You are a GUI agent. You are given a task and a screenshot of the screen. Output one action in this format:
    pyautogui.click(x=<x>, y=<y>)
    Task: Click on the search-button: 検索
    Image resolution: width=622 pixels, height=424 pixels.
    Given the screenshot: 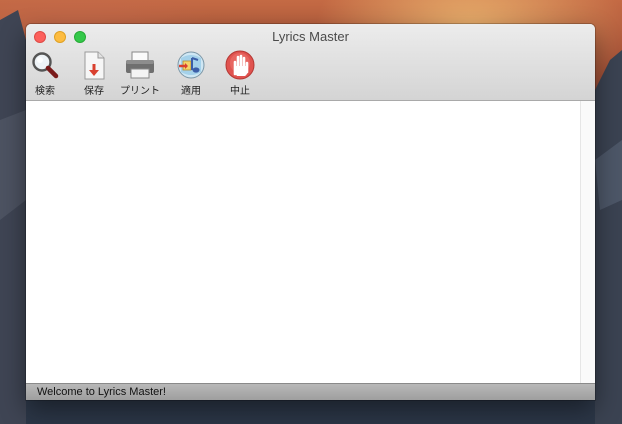 What is the action you would take?
    pyautogui.click(x=48, y=73)
    